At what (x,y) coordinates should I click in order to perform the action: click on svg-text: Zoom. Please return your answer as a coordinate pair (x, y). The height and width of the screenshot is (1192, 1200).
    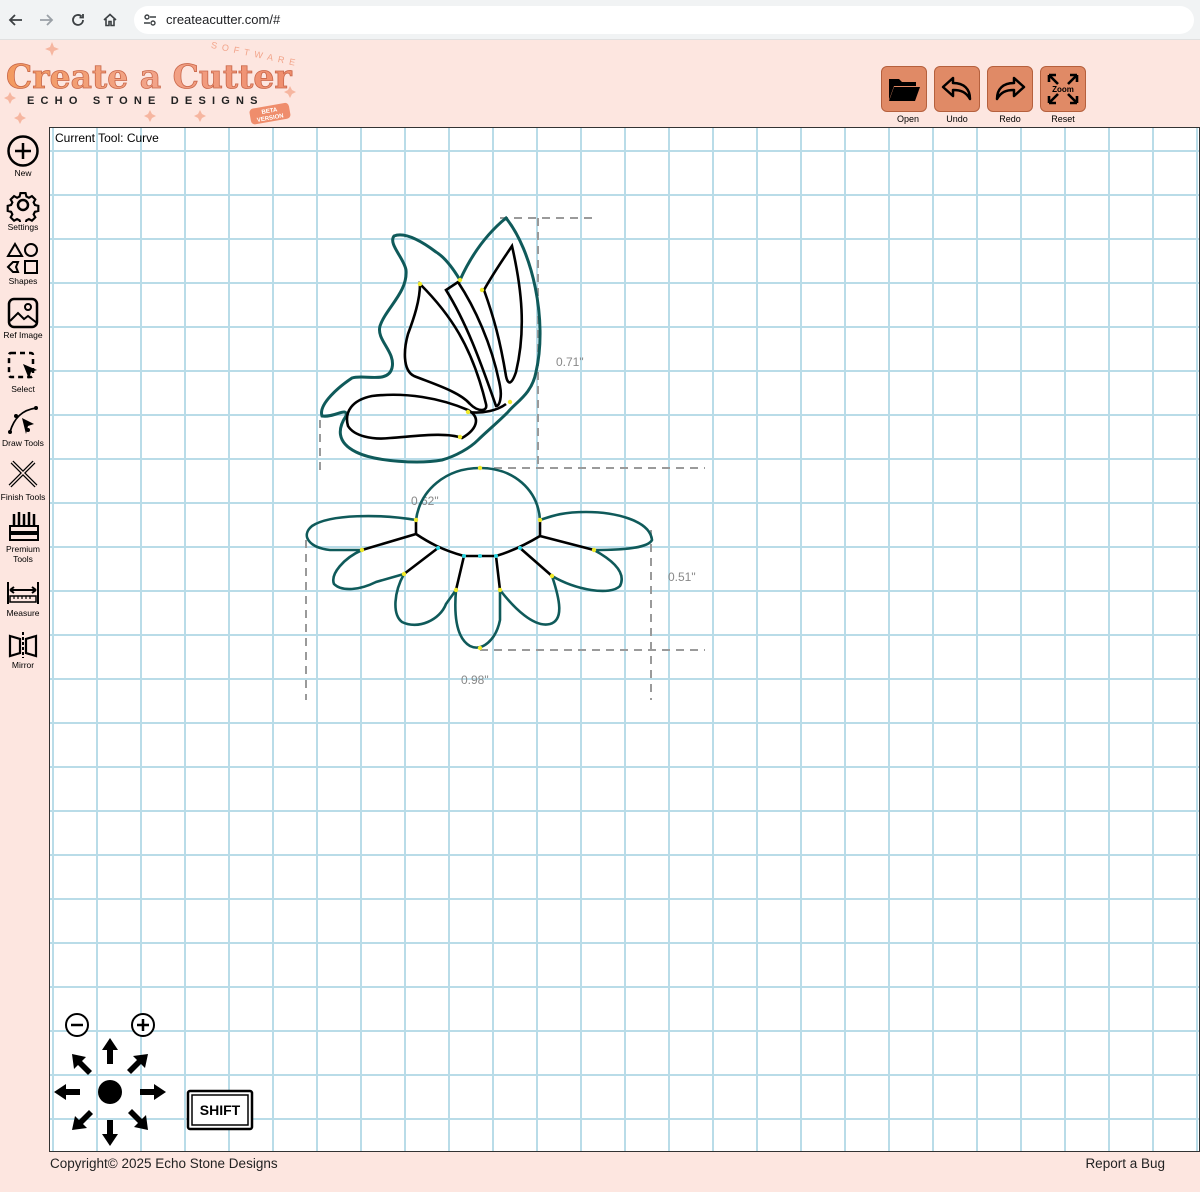
    Looking at the image, I should click on (1063, 89).